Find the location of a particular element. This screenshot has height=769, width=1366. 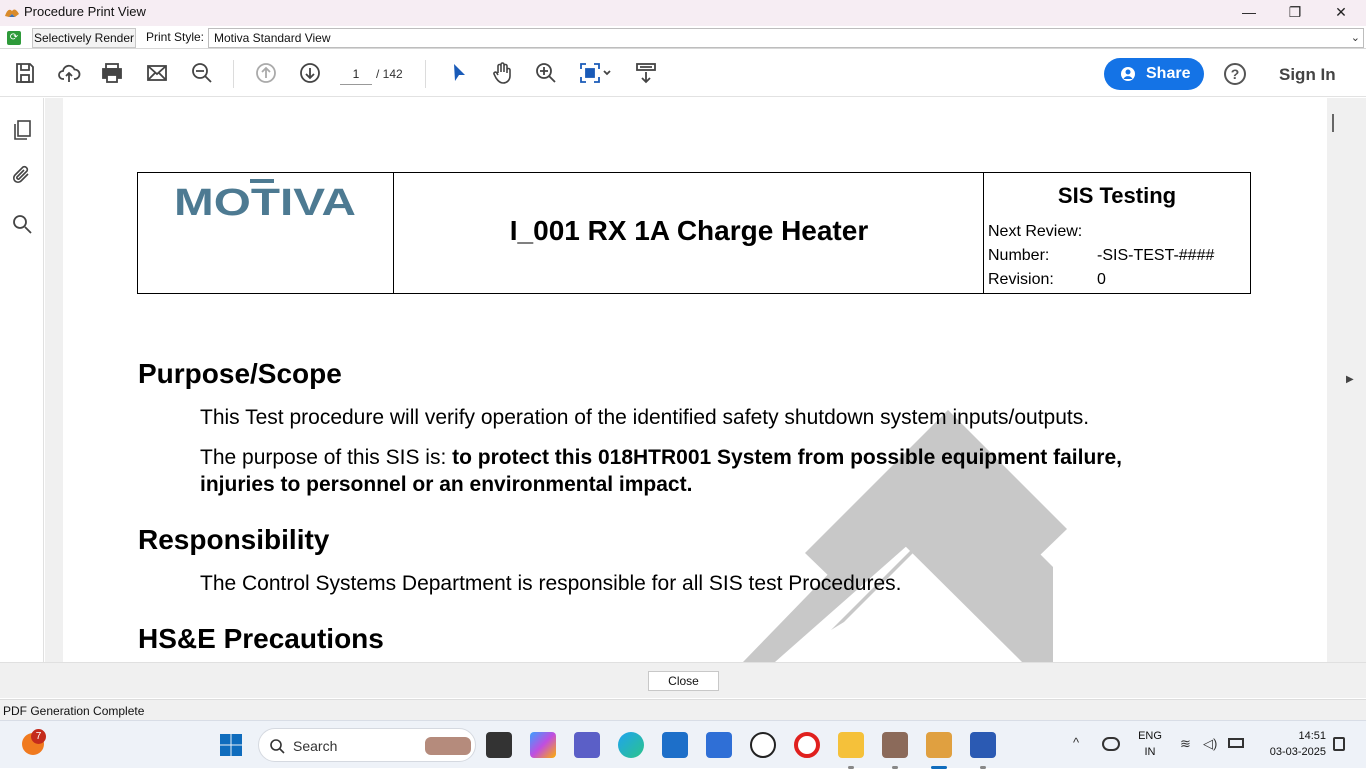

upload-cloud-icon is located at coordinates (69, 73).